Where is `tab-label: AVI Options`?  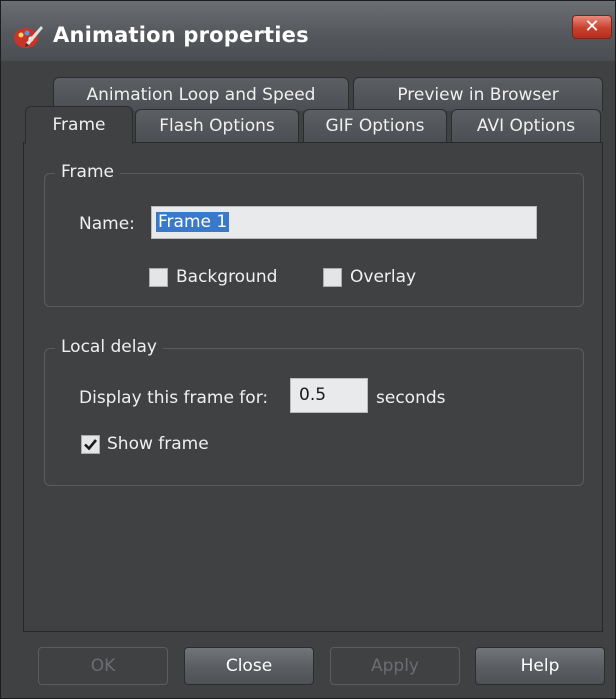
tab-label: AVI Options is located at coordinates (526, 126).